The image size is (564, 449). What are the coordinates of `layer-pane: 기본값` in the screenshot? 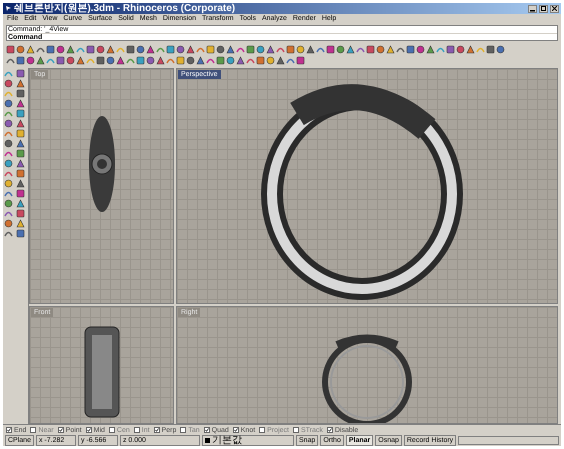 It's located at (248, 440).